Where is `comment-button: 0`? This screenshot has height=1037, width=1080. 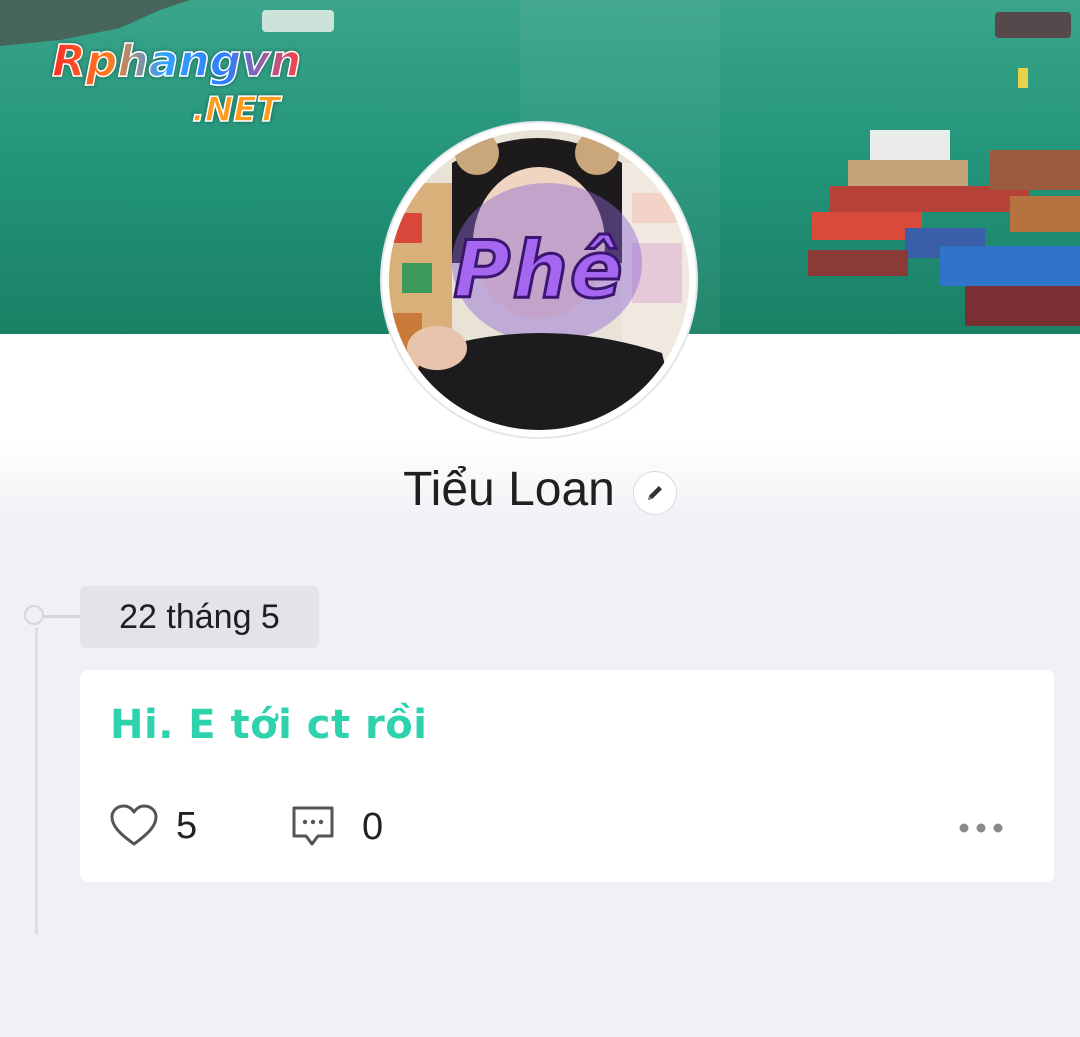 comment-button: 0 is located at coordinates (336, 827).